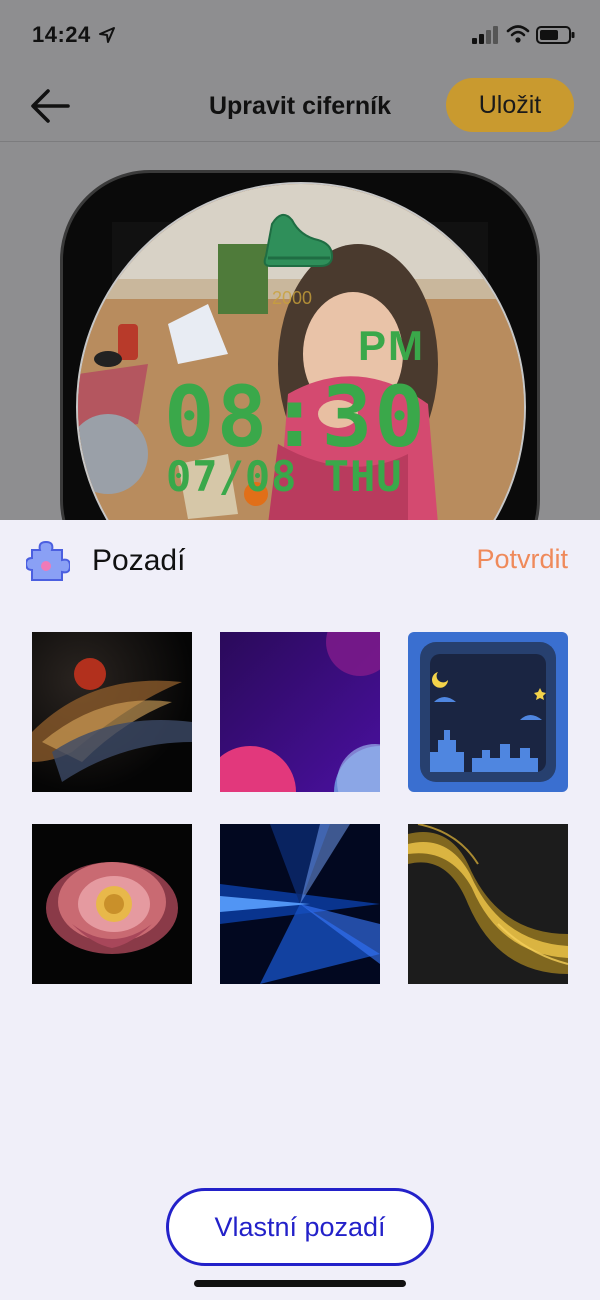 Image resolution: width=600 pixels, height=1300 pixels. What do you see at coordinates (300, 904) in the screenshot?
I see `background-option-blue-rays` at bounding box center [300, 904].